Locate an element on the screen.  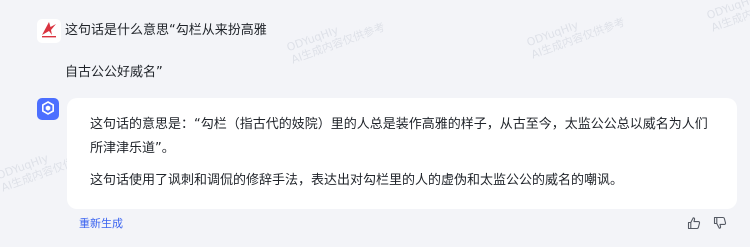
user-avatar is located at coordinates (49, 31).